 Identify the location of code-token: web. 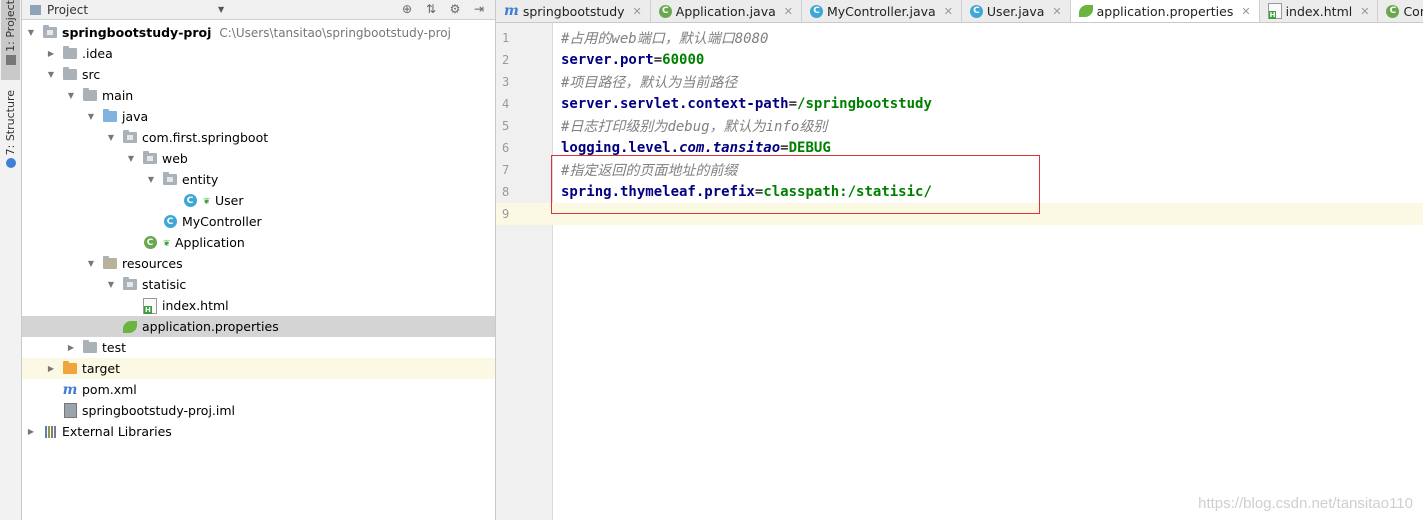
(624, 39).